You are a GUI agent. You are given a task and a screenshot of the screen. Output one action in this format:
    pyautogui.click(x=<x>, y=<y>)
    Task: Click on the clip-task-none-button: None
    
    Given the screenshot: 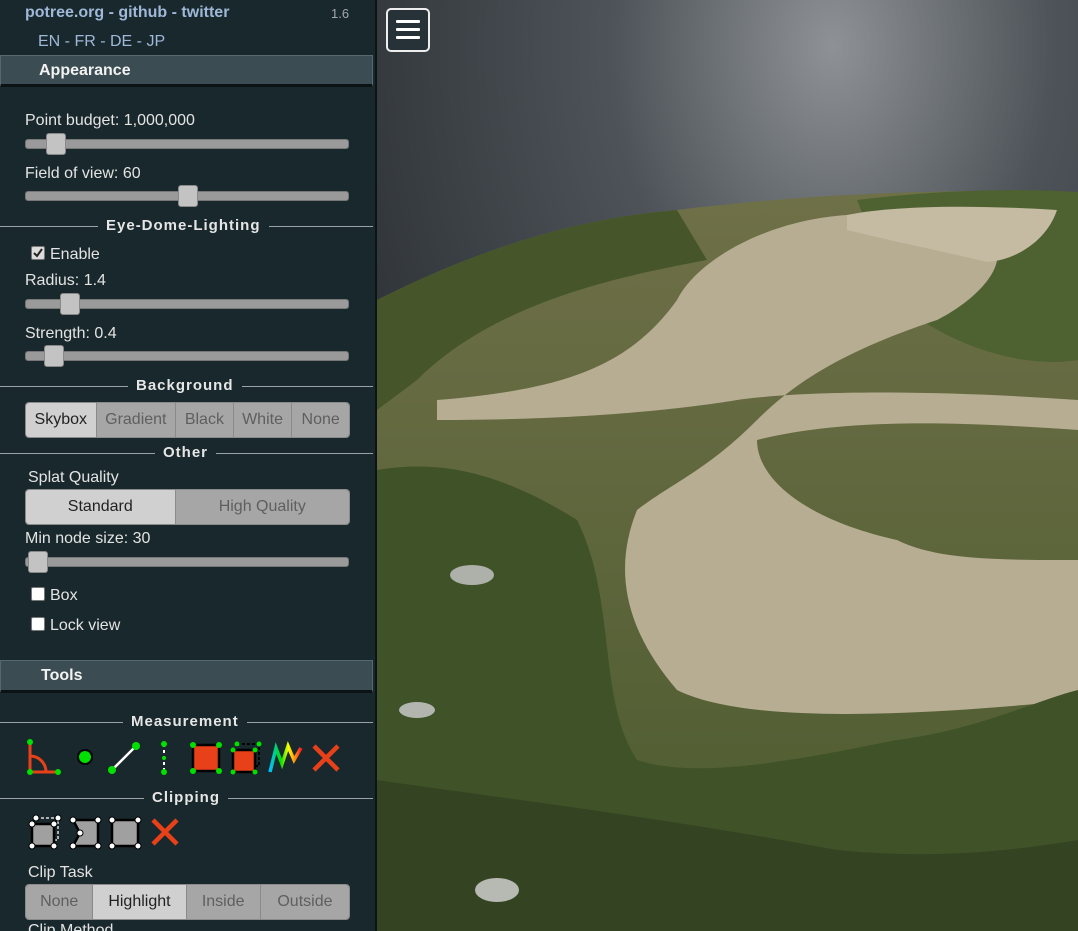 What is the action you would take?
    pyautogui.click(x=60, y=902)
    